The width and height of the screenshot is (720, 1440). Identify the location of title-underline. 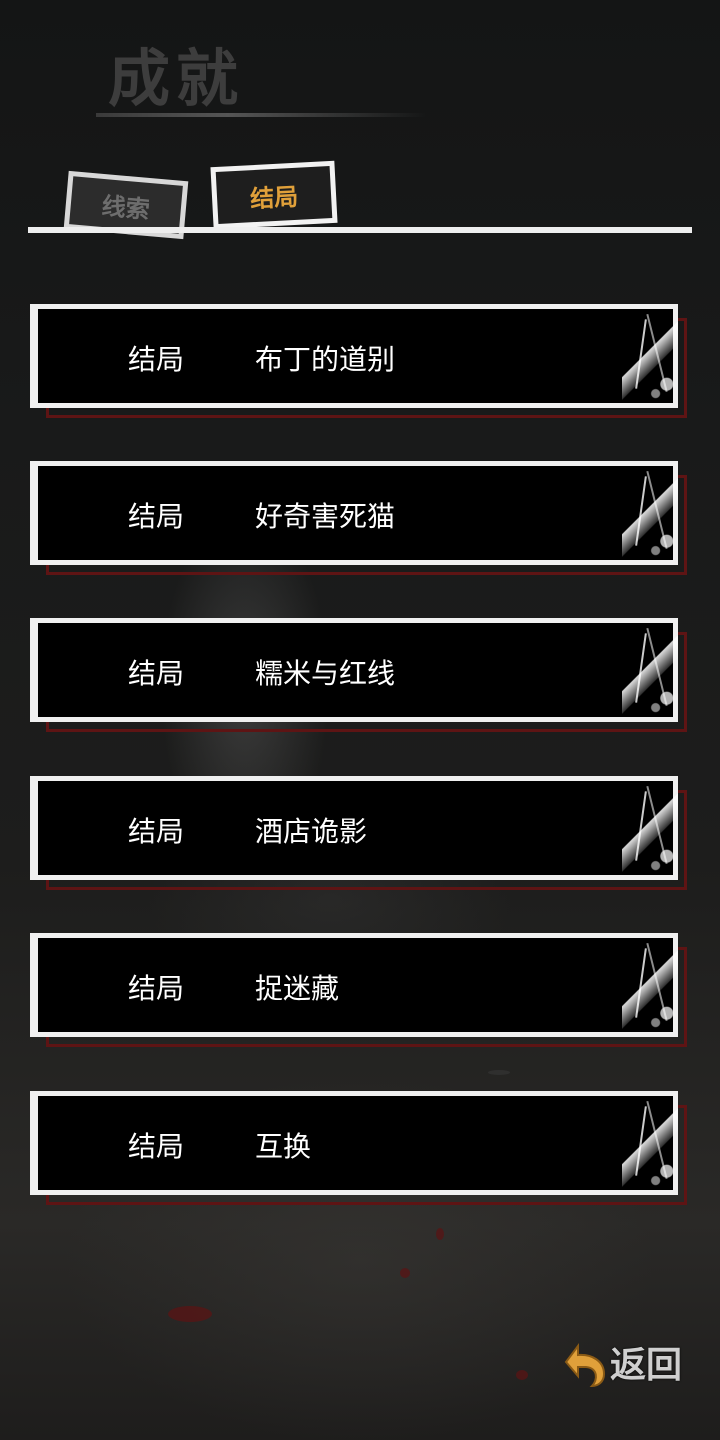
(261, 115).